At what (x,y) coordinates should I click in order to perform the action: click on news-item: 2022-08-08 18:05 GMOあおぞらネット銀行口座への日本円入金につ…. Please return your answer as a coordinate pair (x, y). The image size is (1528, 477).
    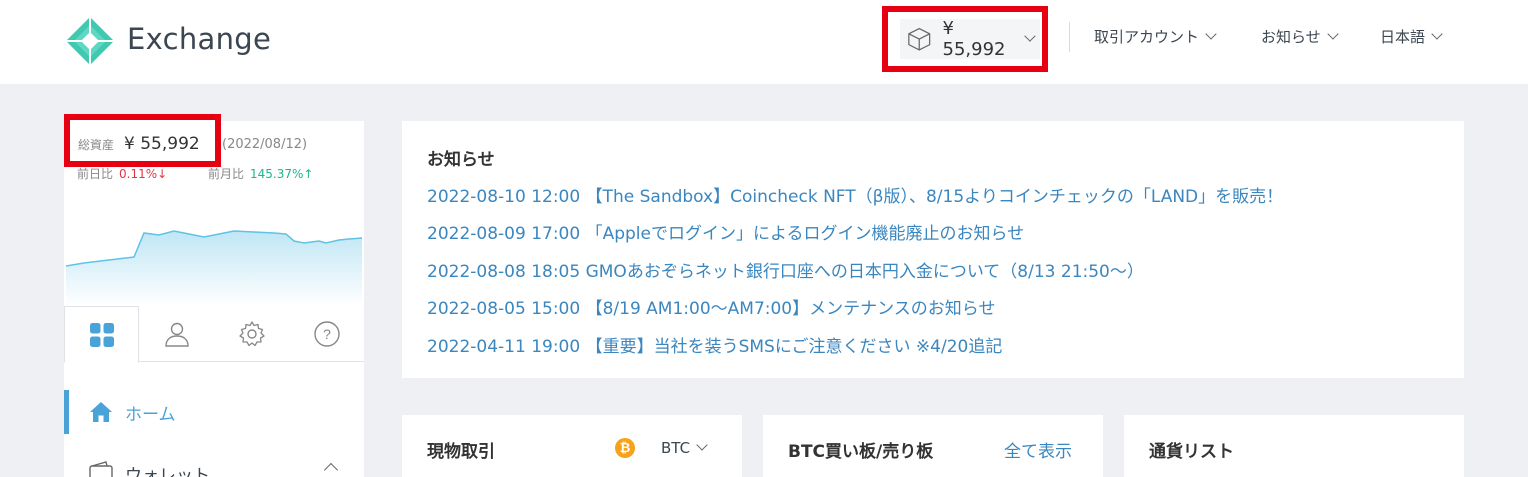
    Looking at the image, I should click on (785, 269).